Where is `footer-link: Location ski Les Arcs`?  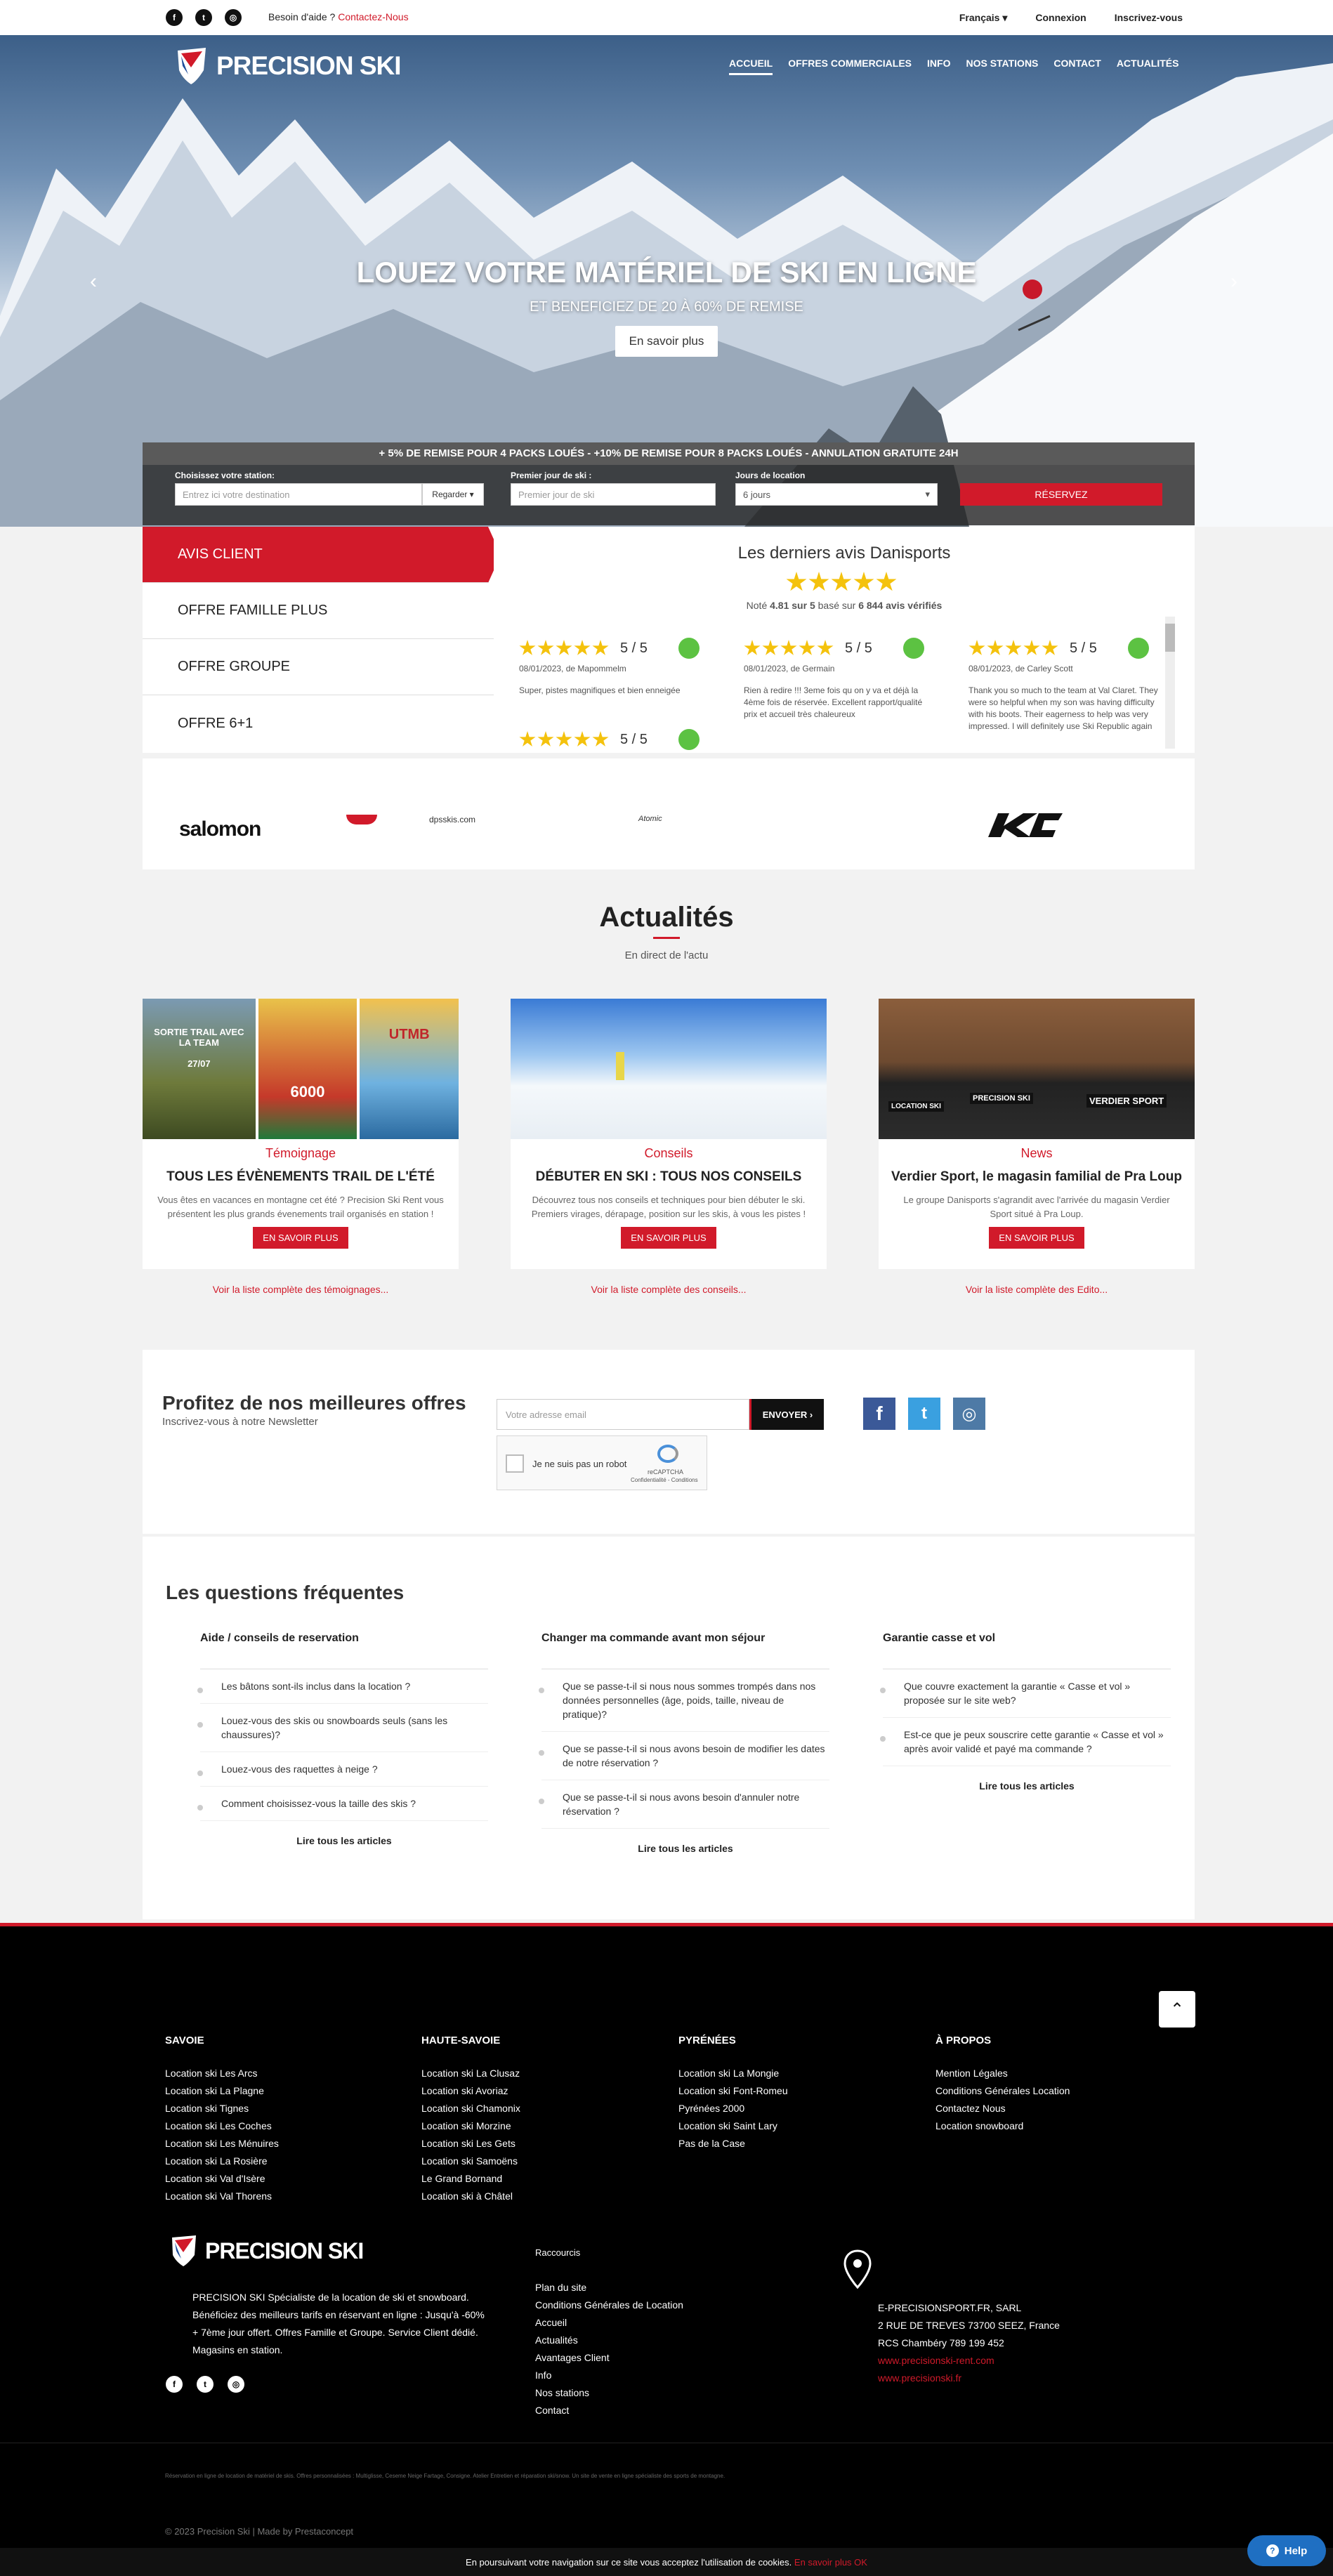
footer-link: Location ski Les Arcs is located at coordinates (281, 2073).